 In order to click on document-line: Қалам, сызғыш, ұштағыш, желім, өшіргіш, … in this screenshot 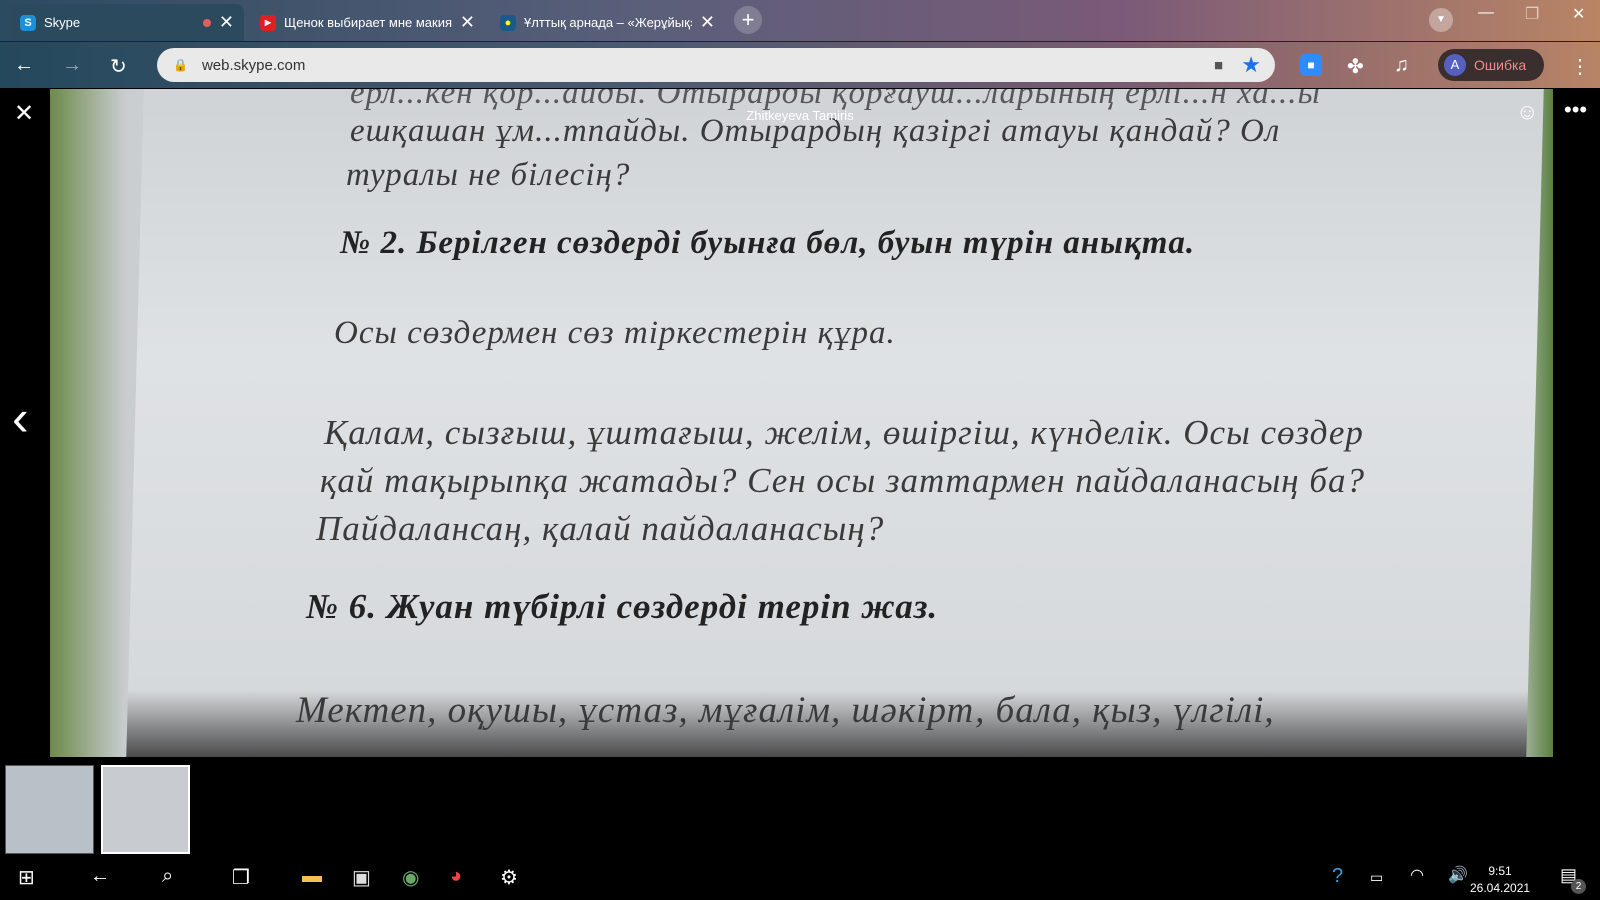, I will do `click(844, 432)`.